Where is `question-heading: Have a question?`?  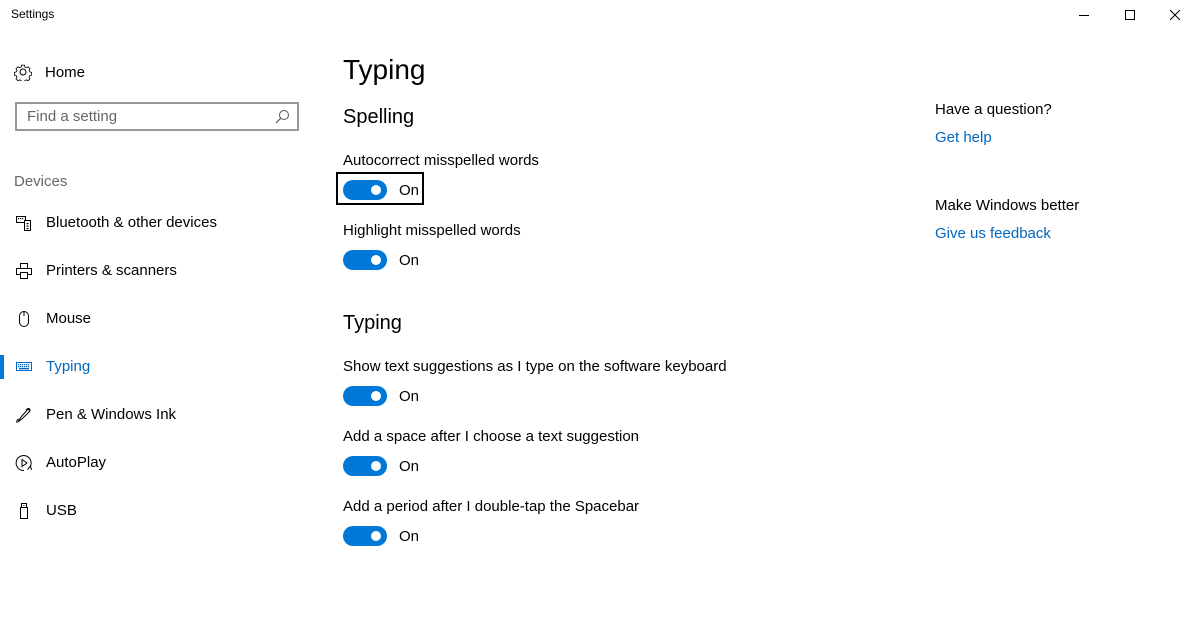 question-heading: Have a question? is located at coordinates (993, 109).